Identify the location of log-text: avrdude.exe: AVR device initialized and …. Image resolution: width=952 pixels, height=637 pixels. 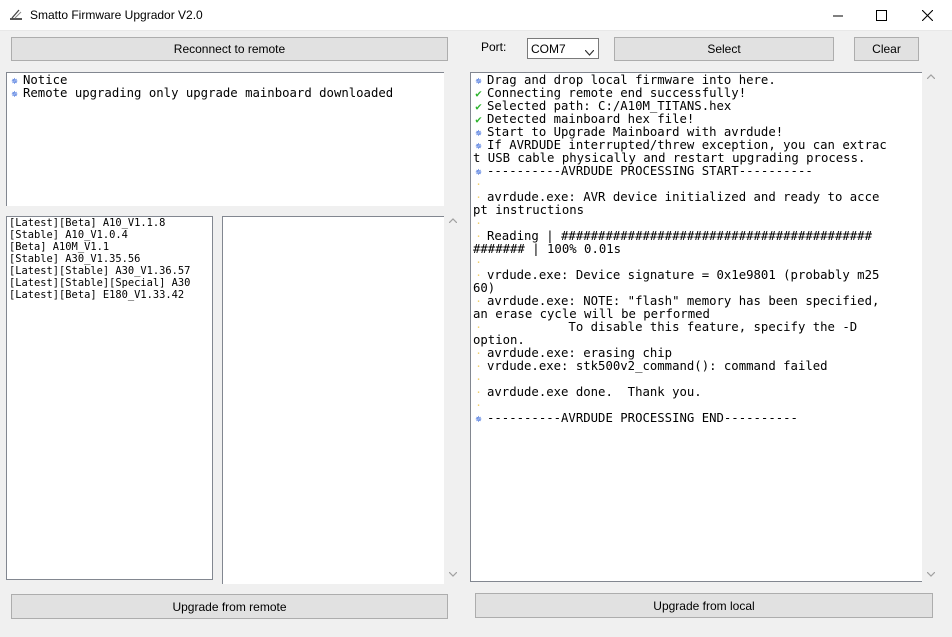
(683, 197).